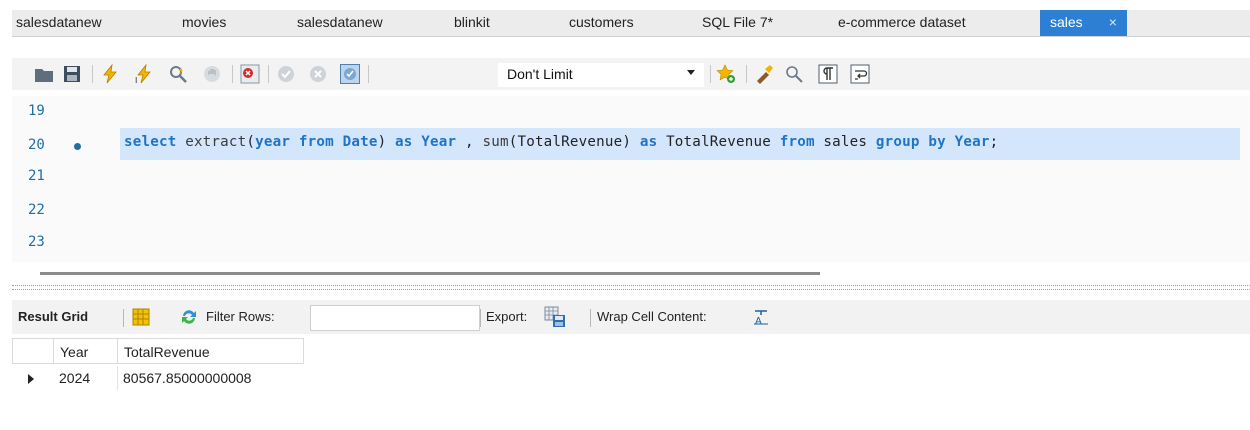 The image size is (1250, 430). What do you see at coordinates (340, 23) in the screenshot?
I see `tab-salesdatanew-2: salesdatanew` at bounding box center [340, 23].